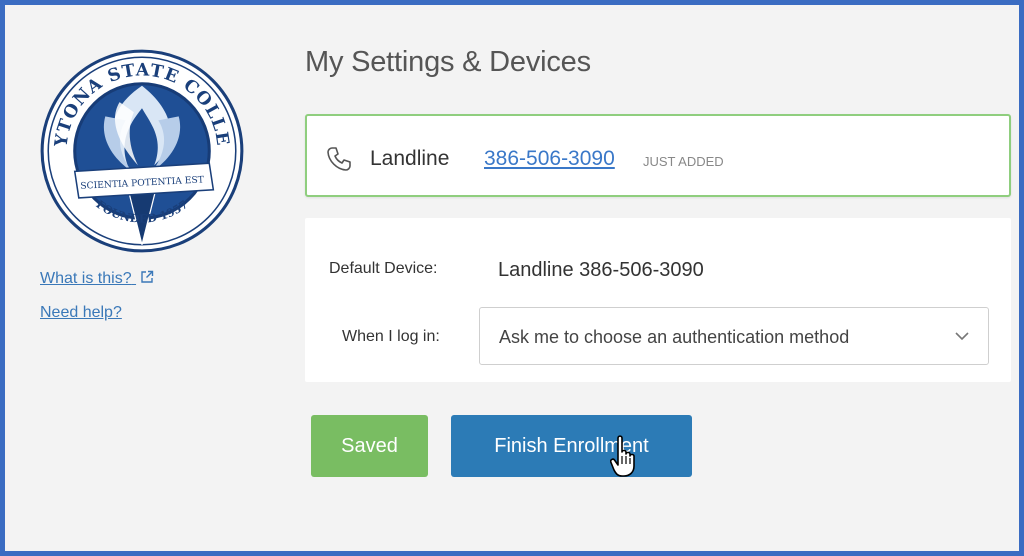 Image resolution: width=1024 pixels, height=556 pixels. I want to click on what-is-this-link: What is this?, so click(97, 279).